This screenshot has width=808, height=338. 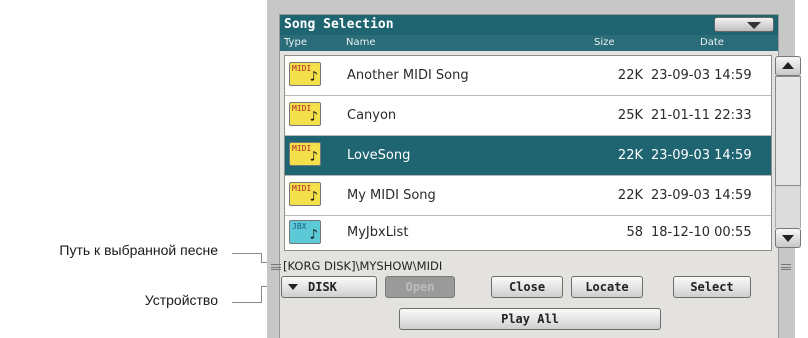 What do you see at coordinates (305, 232) in the screenshot?
I see `jukebox-file-icon: JBX ♪` at bounding box center [305, 232].